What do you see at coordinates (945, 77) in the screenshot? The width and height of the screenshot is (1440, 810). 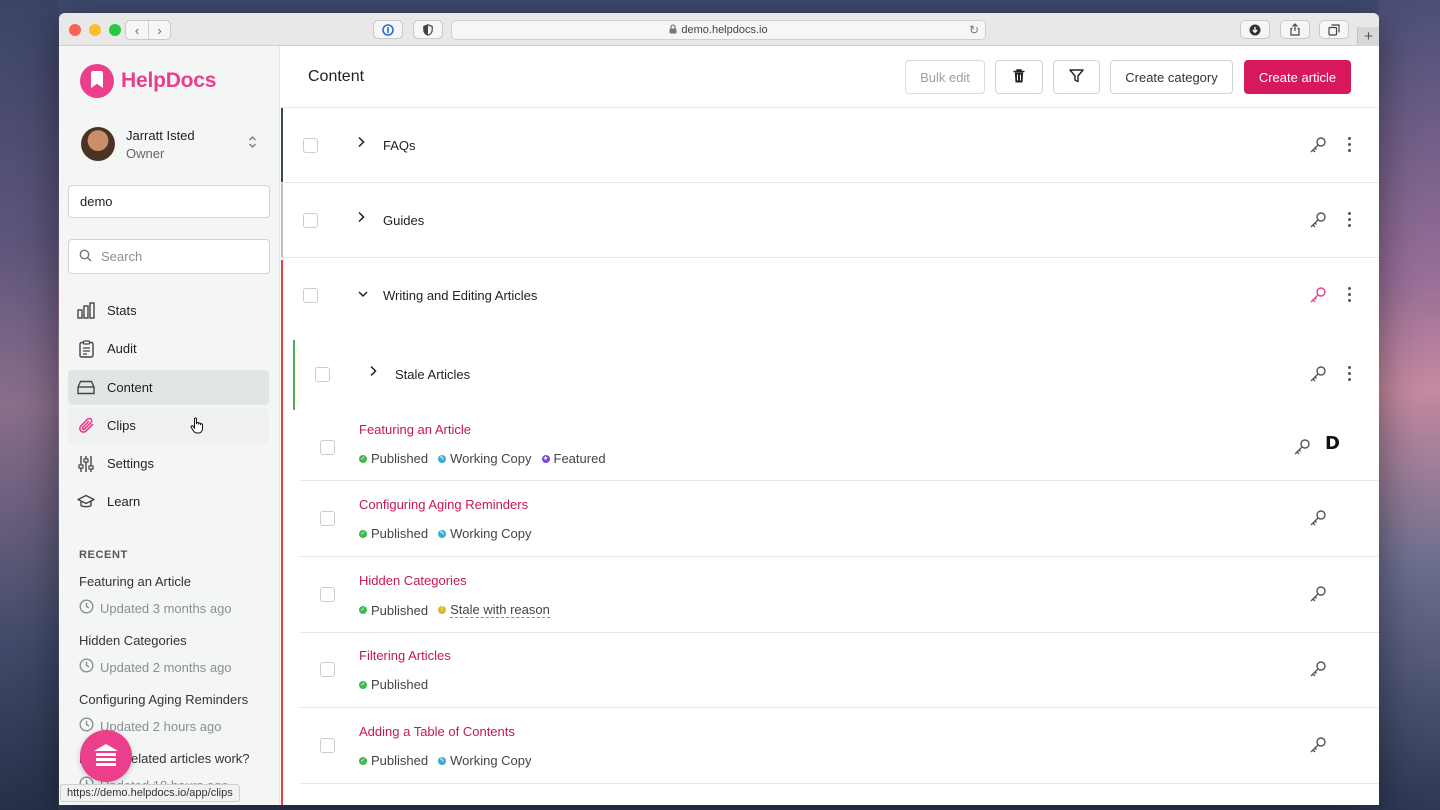 I see `bulk-edit-button: Bulk edit` at bounding box center [945, 77].